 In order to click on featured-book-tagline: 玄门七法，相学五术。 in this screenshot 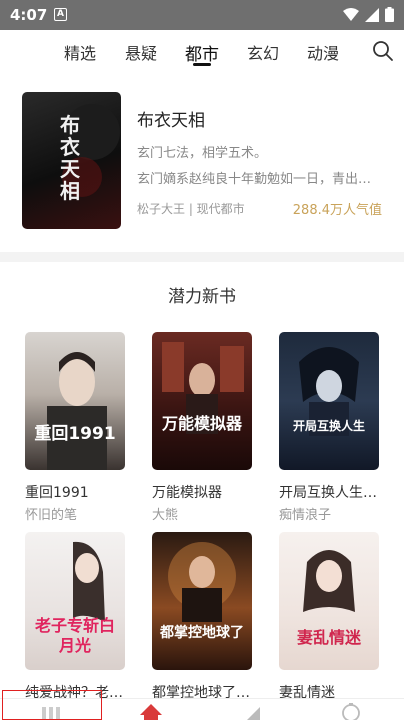, I will do `click(202, 153)`.